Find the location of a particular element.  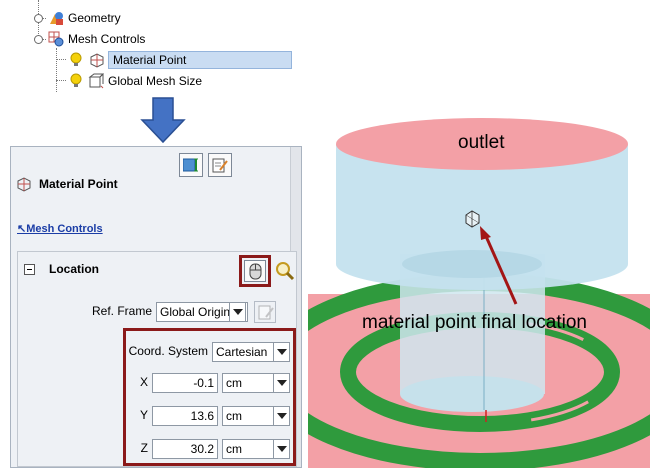

magnifier-icon is located at coordinates (285, 273).